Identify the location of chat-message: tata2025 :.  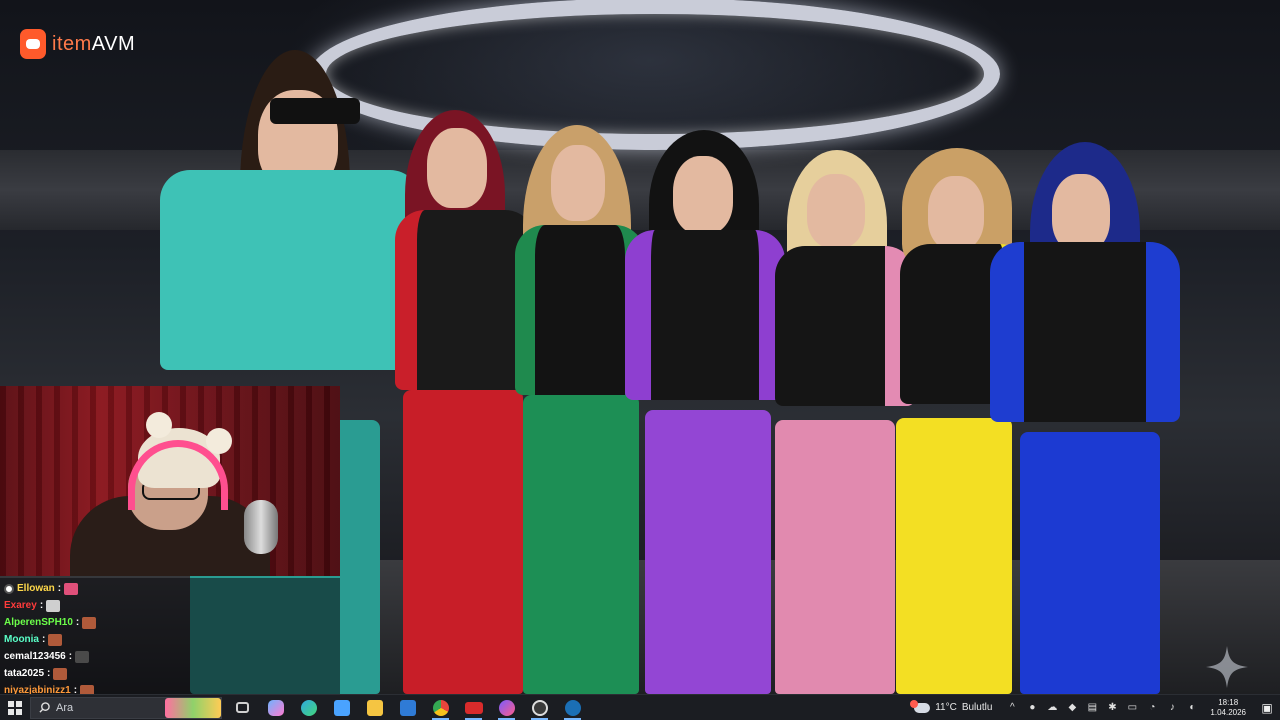
(170, 673).